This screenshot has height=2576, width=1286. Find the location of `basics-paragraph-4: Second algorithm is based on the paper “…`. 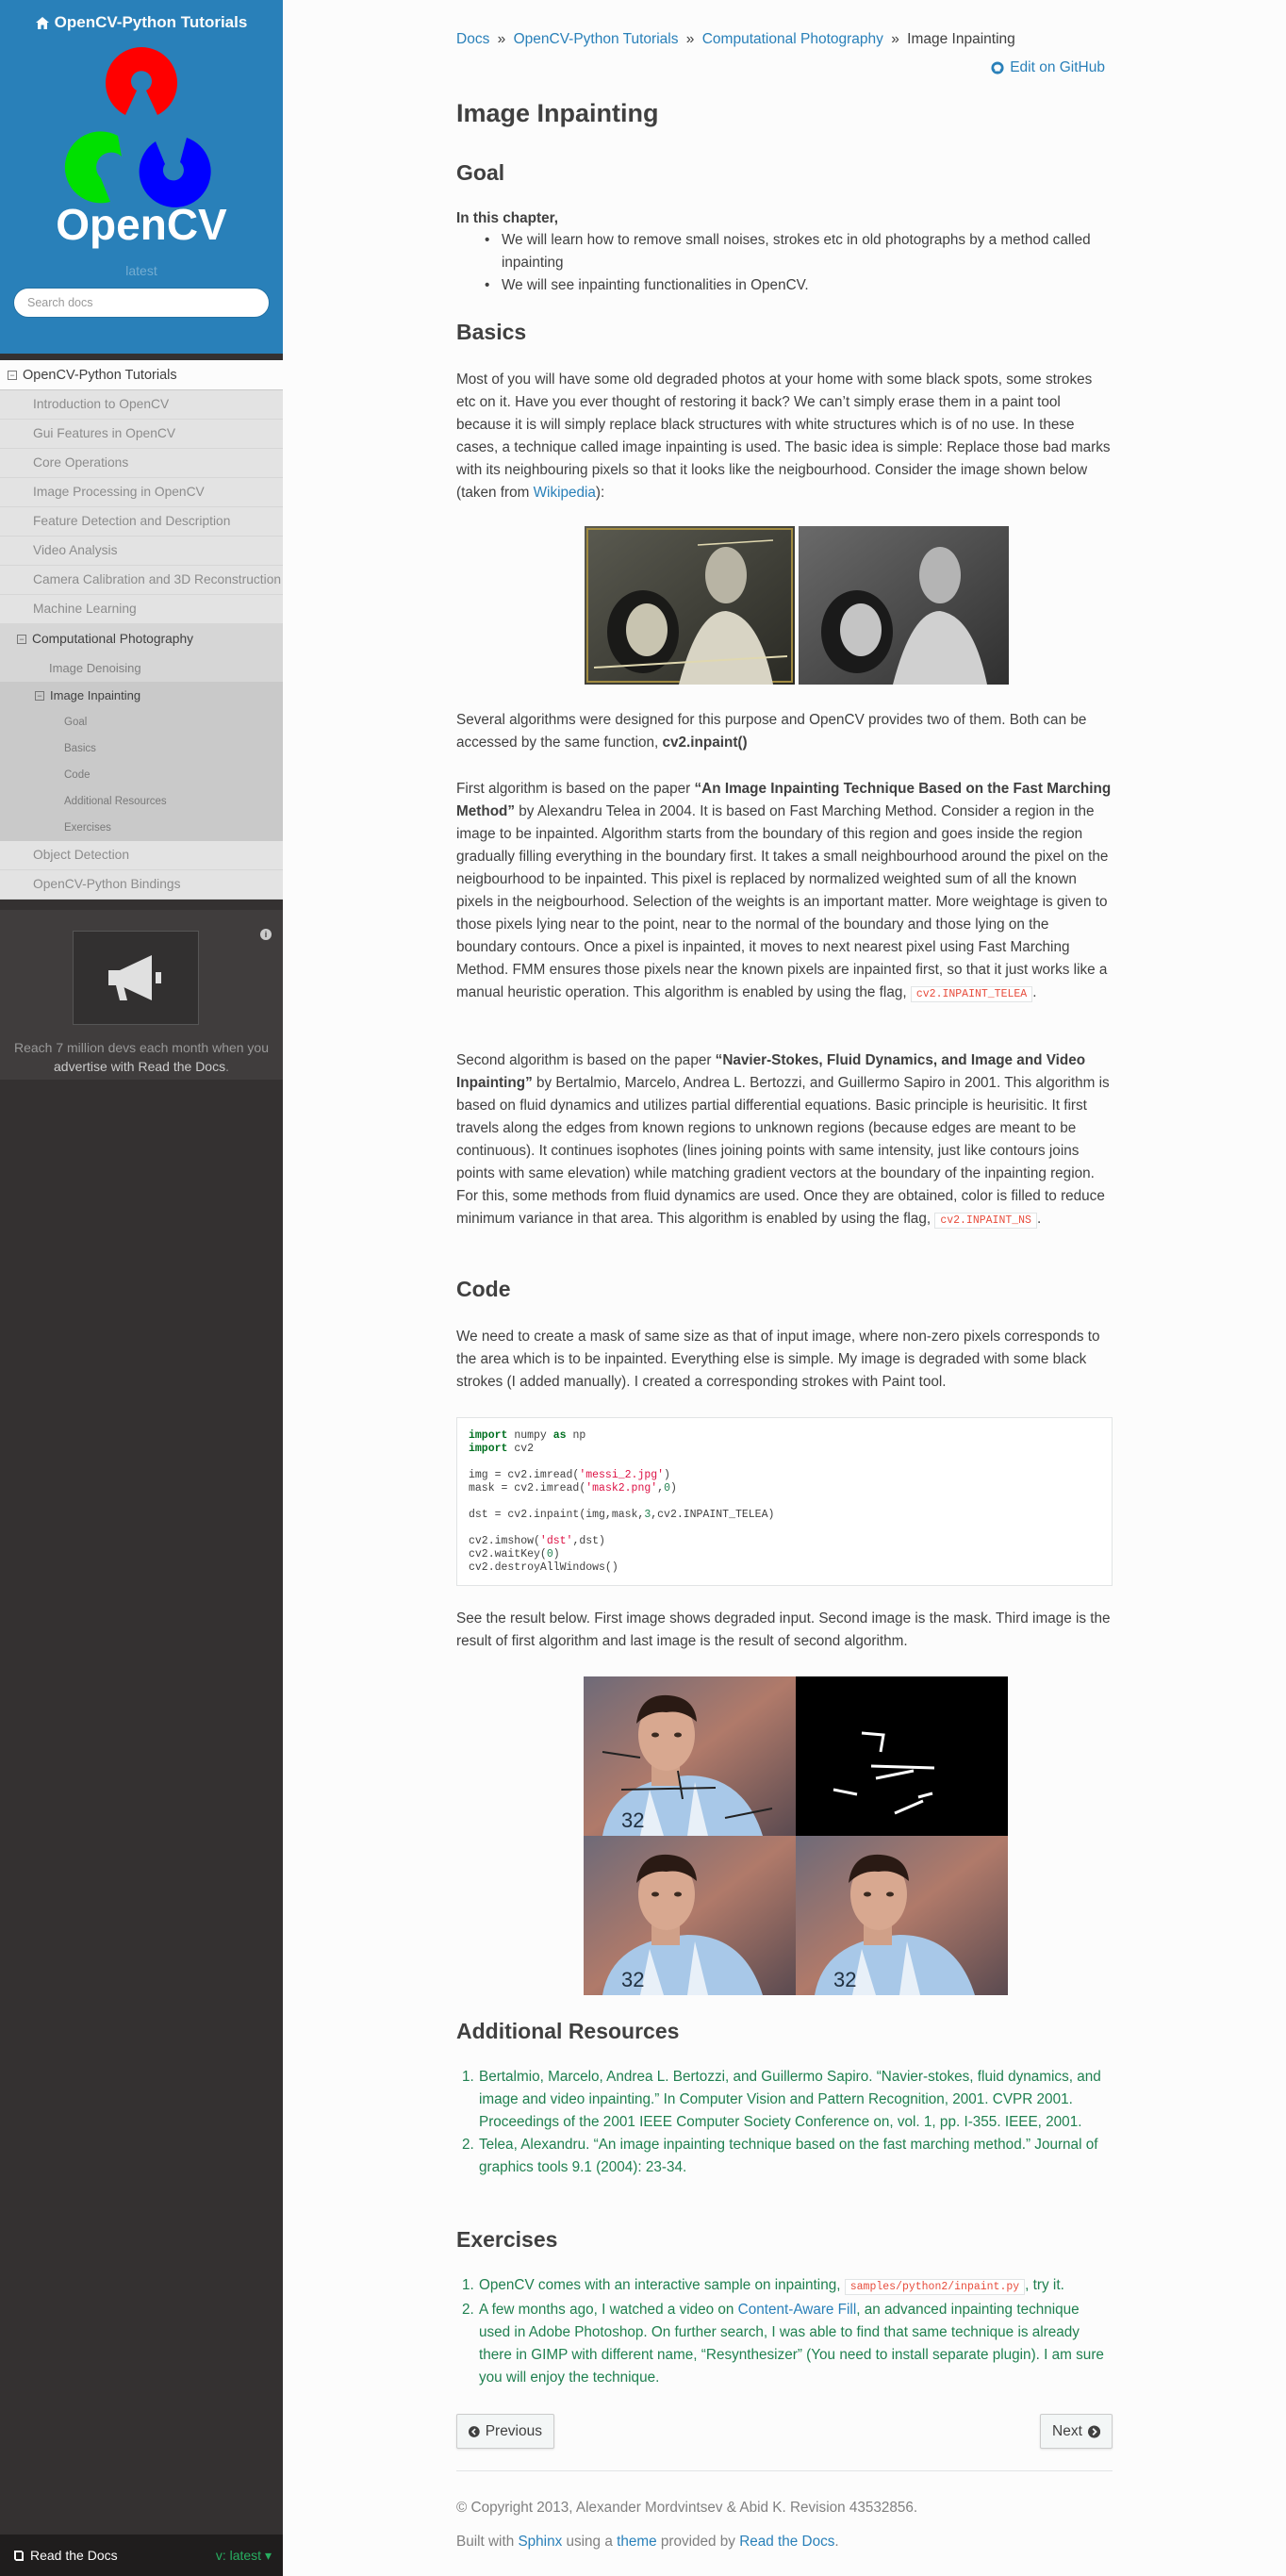

basics-paragraph-4: Second algorithm is based on the paper “… is located at coordinates (785, 1140).